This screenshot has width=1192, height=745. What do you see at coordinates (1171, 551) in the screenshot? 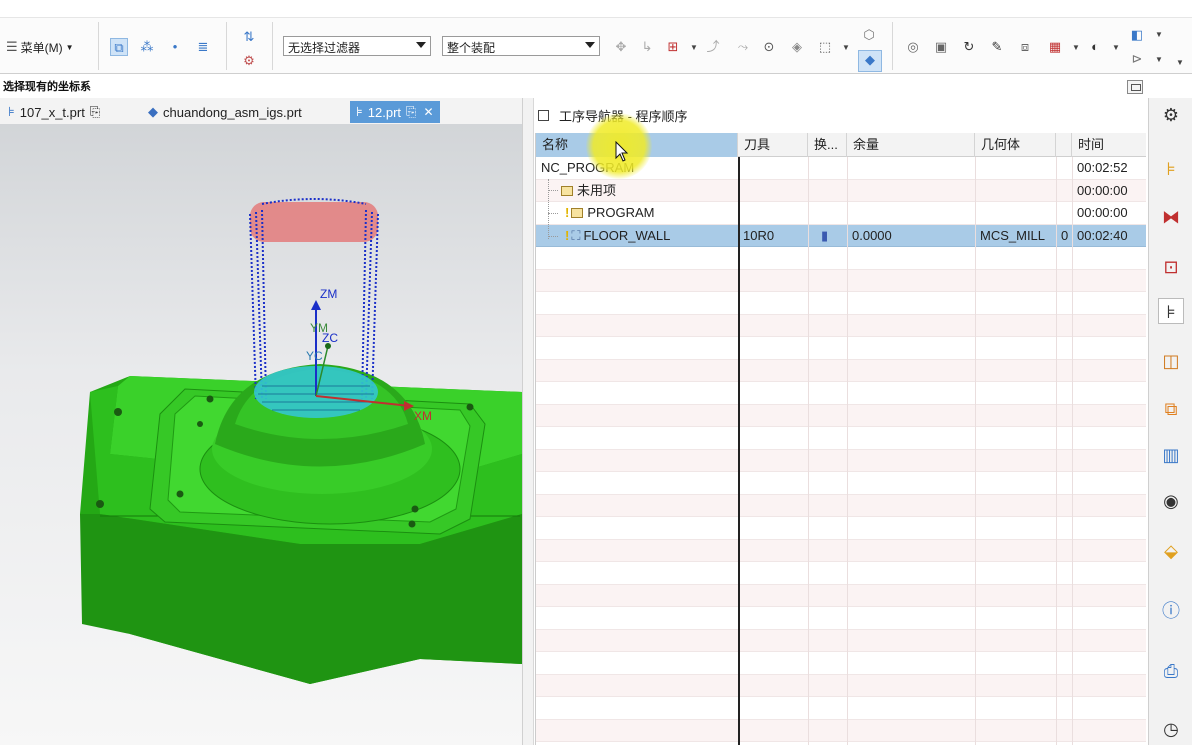
I see `history-icon: ⬙` at bounding box center [1171, 551].